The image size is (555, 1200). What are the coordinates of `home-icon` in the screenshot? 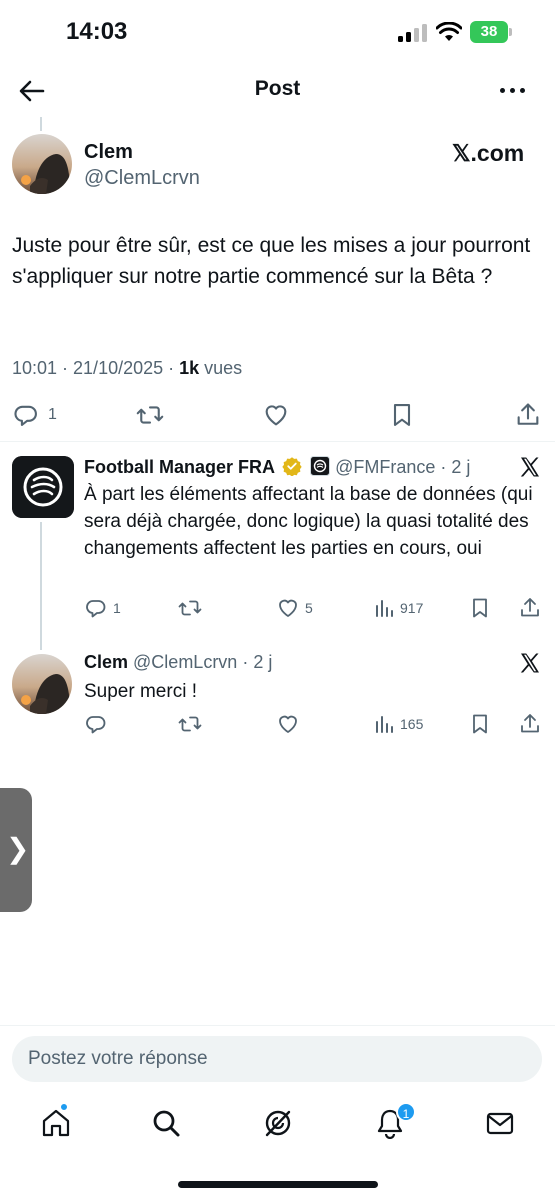 It's located at (56, 1123).